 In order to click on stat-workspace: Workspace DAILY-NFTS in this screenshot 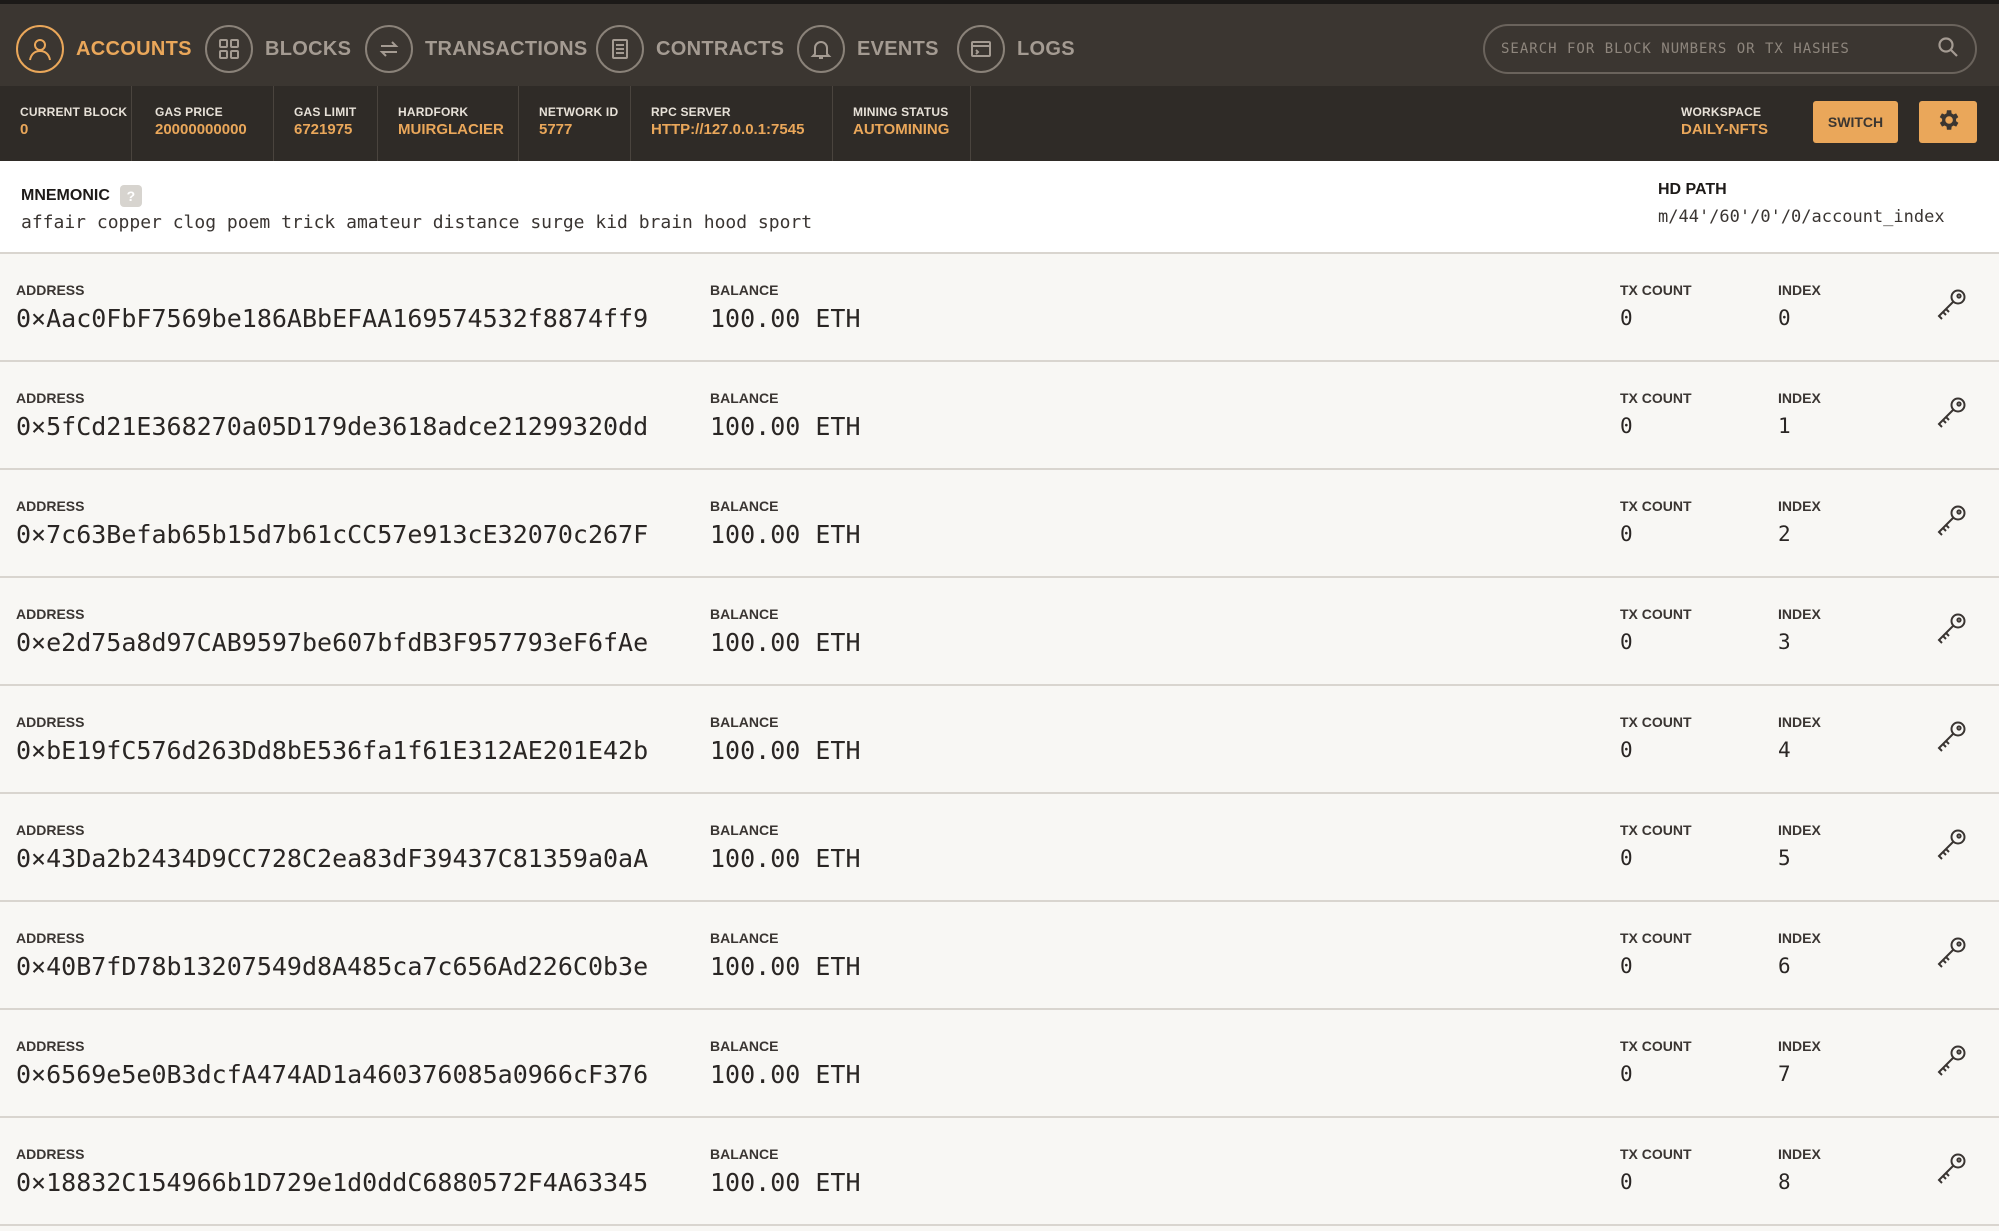, I will do `click(1731, 123)`.